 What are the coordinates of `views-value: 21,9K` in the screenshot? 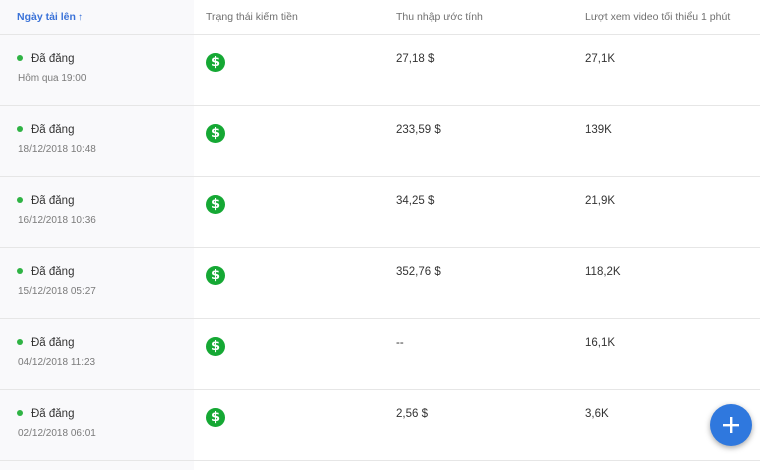 It's located at (600, 201).